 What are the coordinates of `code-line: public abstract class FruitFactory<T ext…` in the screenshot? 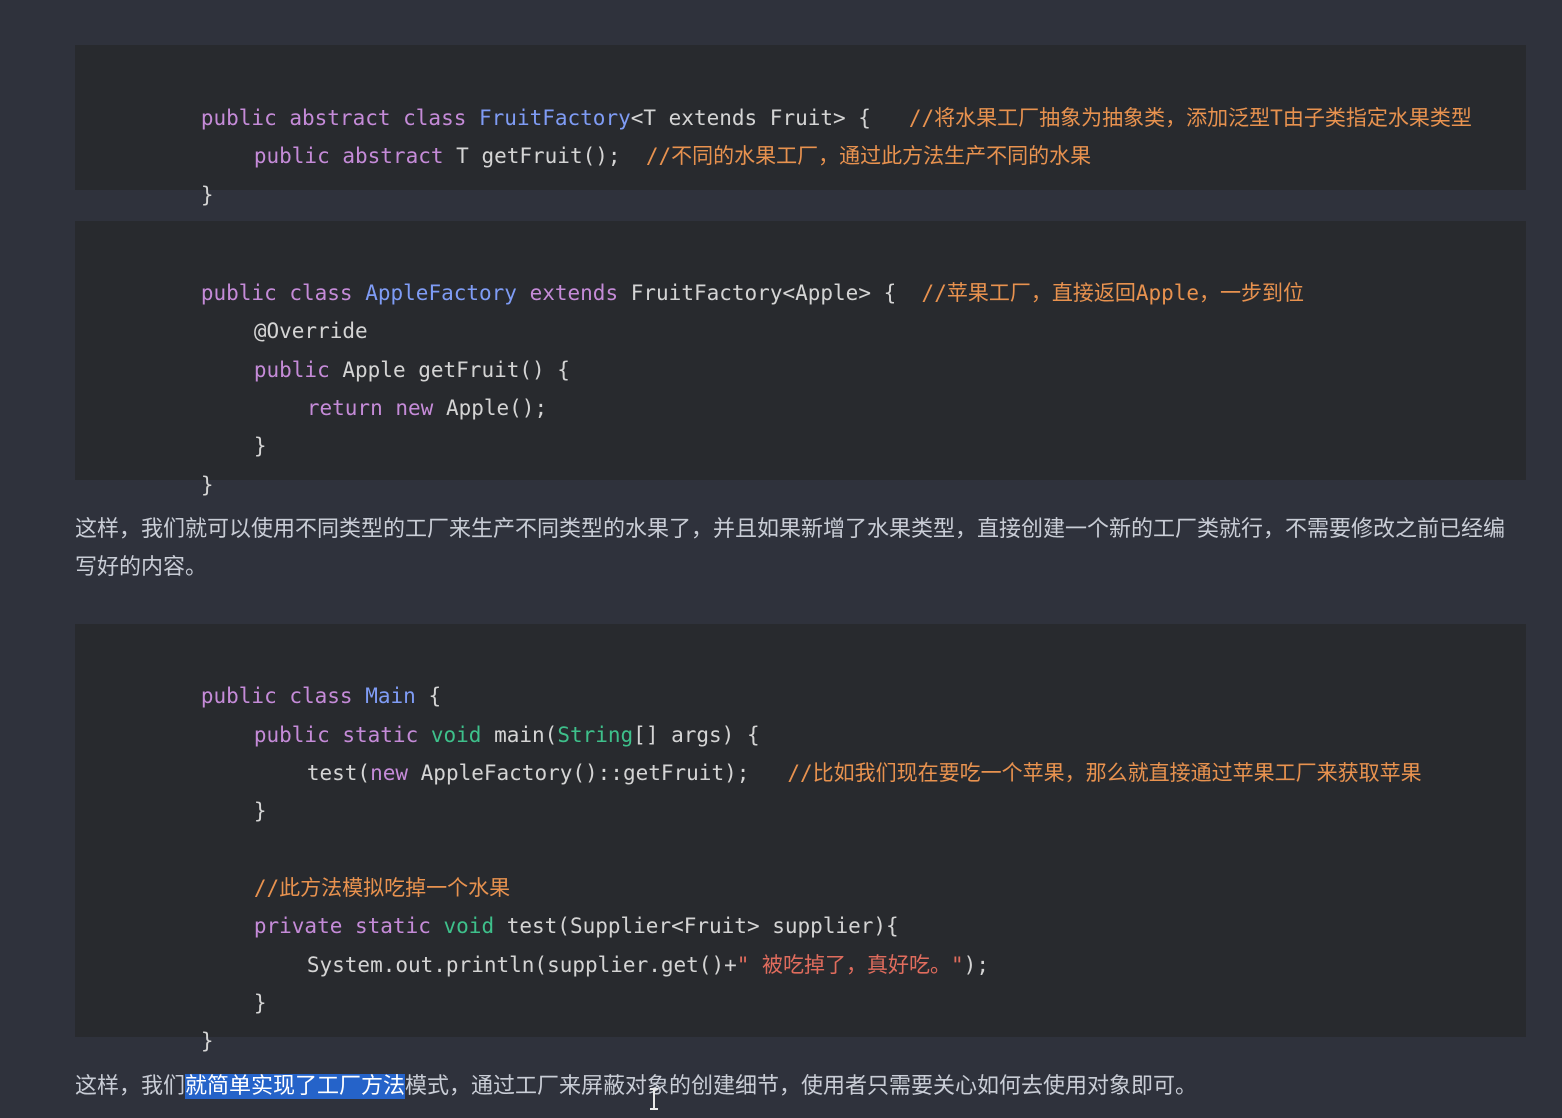 It's located at (798, 95).